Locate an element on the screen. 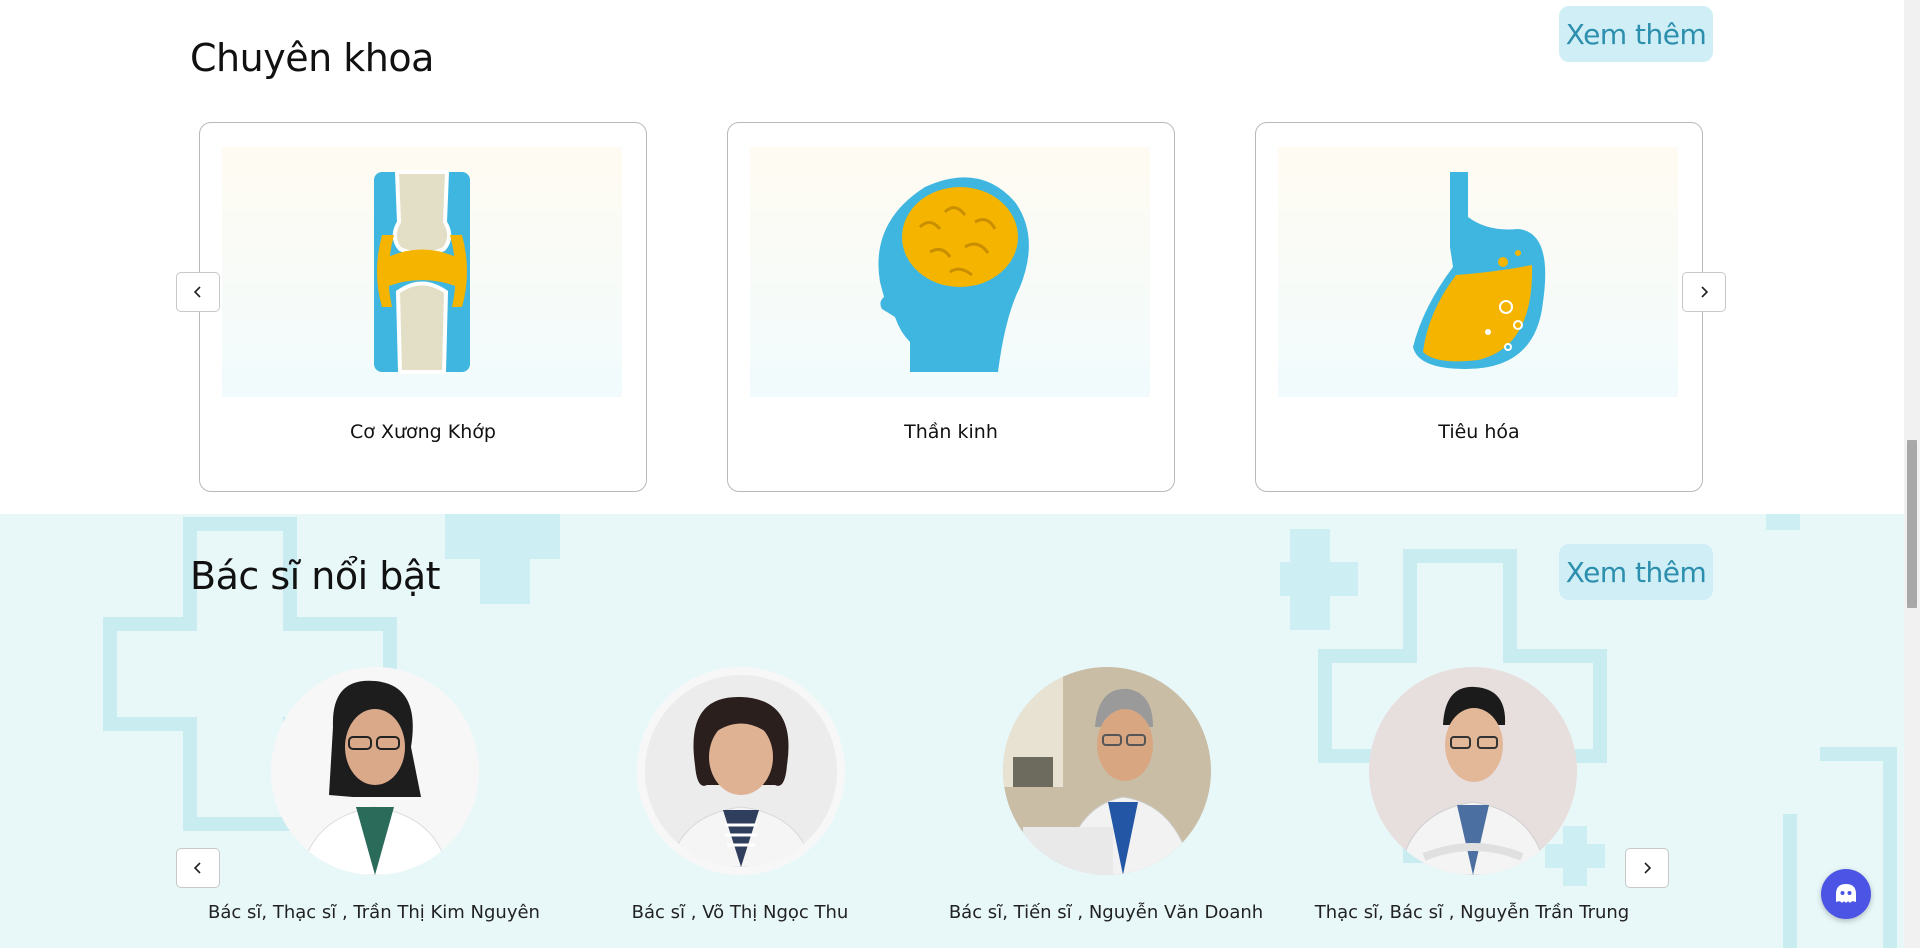 The image size is (1920, 948). doctor-card: Thạc sĩ, Bác sĩ , Nguyễn Trần Trung is located at coordinates (1472, 807).